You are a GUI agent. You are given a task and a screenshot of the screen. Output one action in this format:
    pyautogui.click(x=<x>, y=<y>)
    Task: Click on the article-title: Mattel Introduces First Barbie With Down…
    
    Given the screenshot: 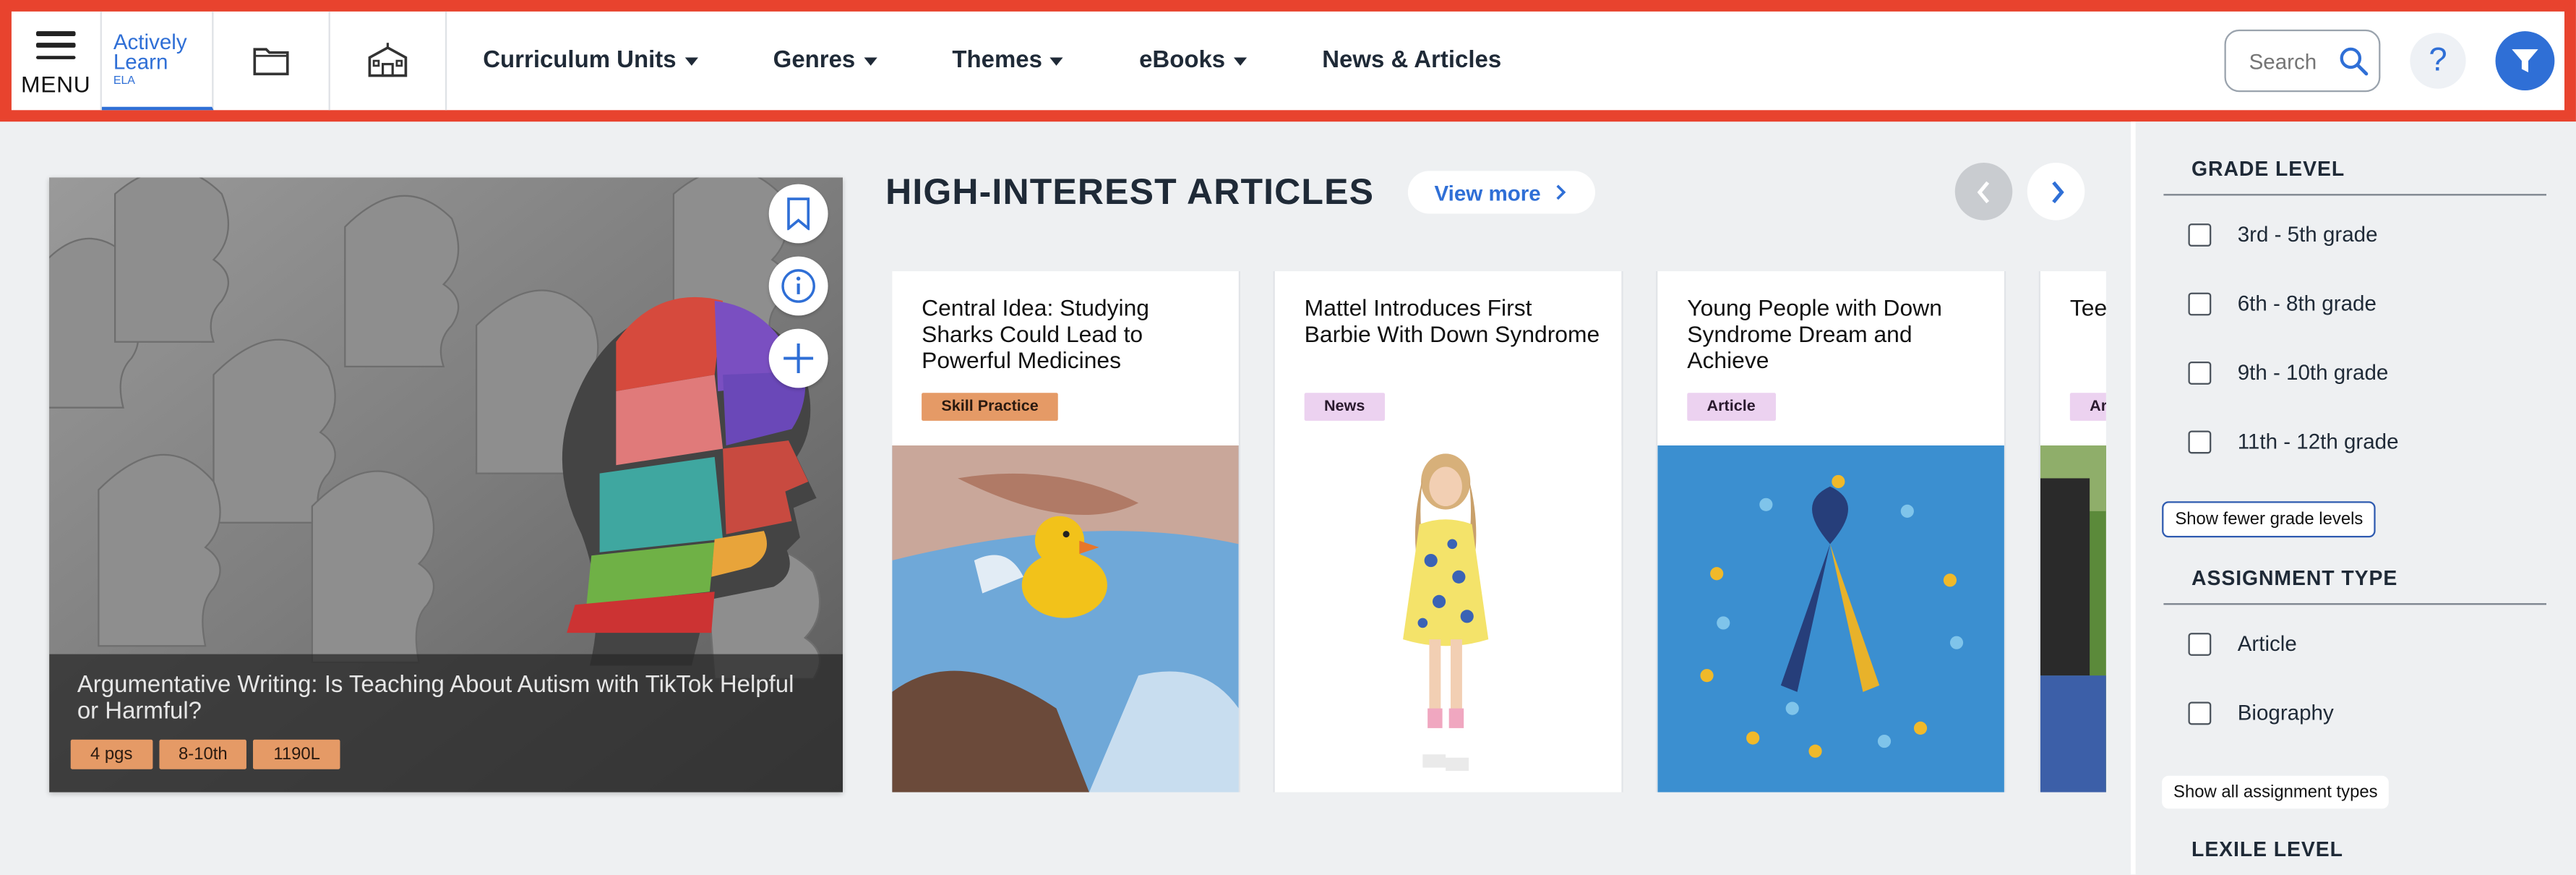 What is the action you would take?
    pyautogui.click(x=1452, y=320)
    